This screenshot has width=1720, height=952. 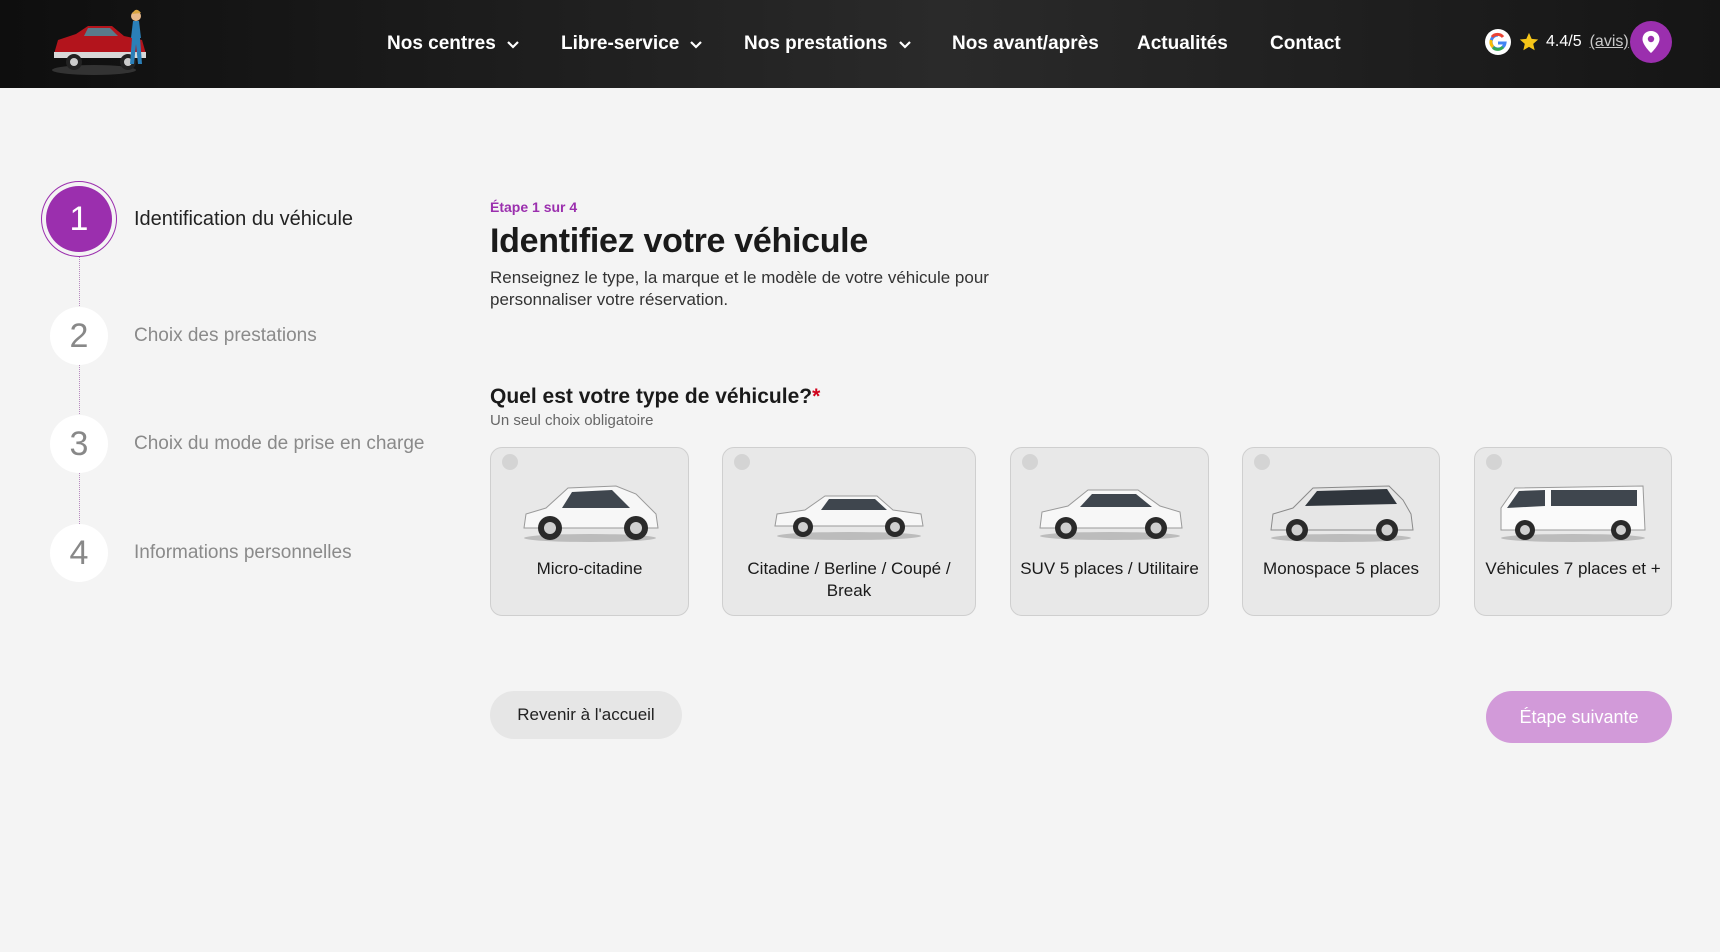 What do you see at coordinates (1573, 513) in the screenshot?
I see `van-icon` at bounding box center [1573, 513].